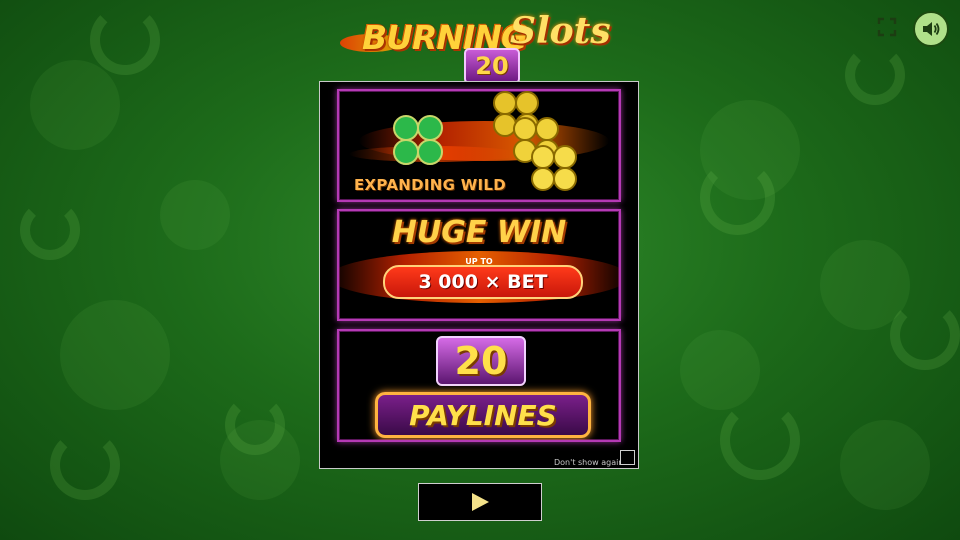 The image size is (960, 540). Describe the element at coordinates (627, 457) in the screenshot. I see `dont-show-again-checkbox` at that location.